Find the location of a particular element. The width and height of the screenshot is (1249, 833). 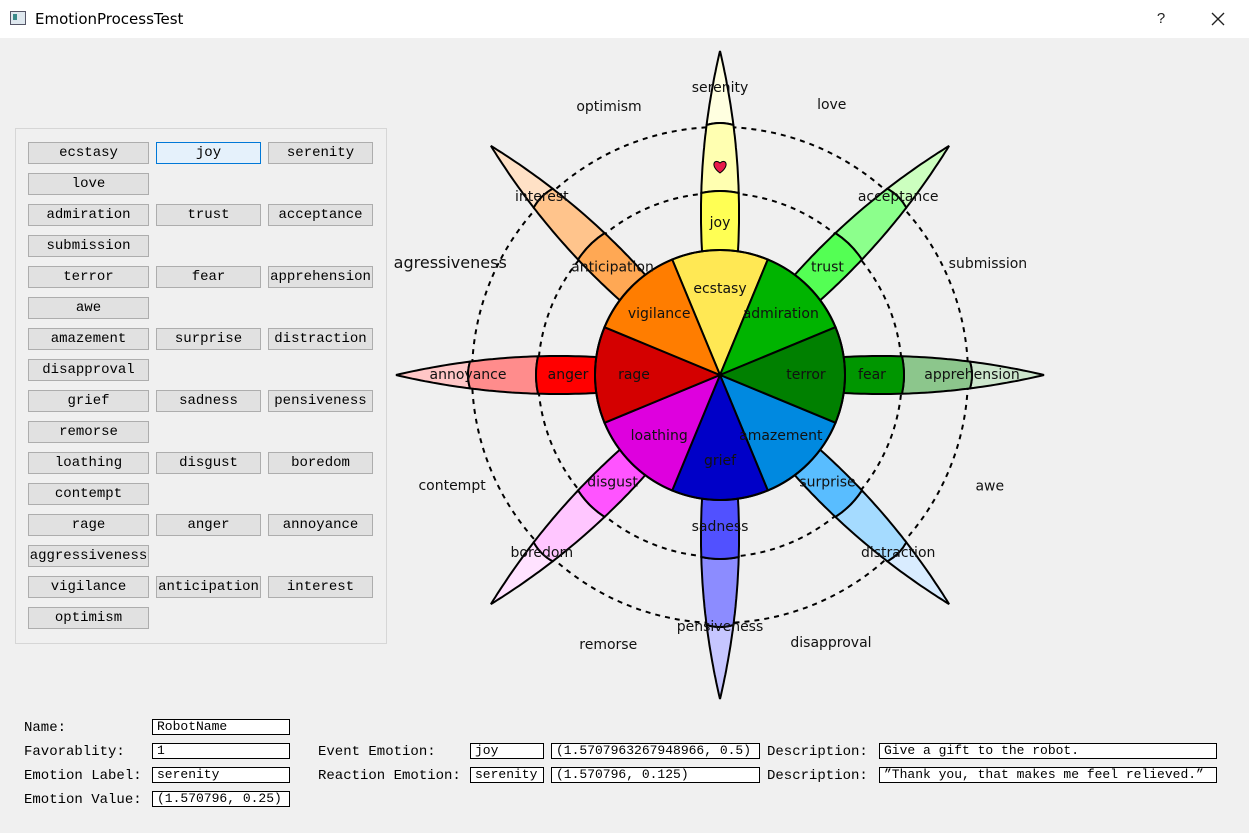

emotion-value-field: (1.570796, 0.25) is located at coordinates (221, 799).